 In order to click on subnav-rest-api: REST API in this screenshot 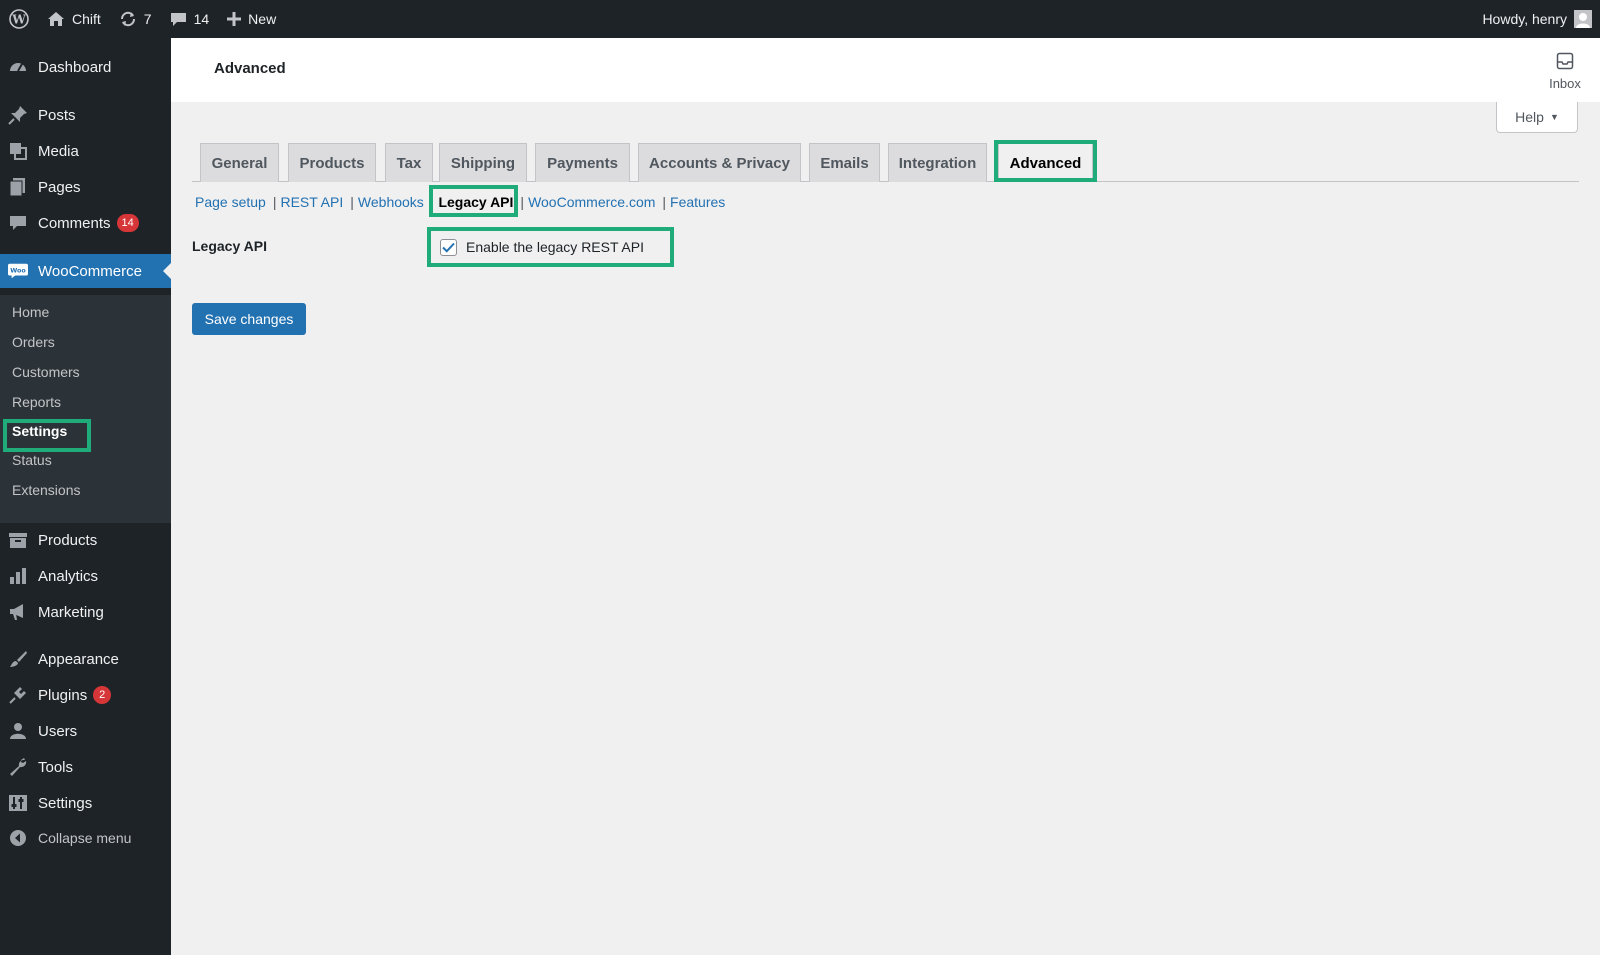, I will do `click(311, 202)`.